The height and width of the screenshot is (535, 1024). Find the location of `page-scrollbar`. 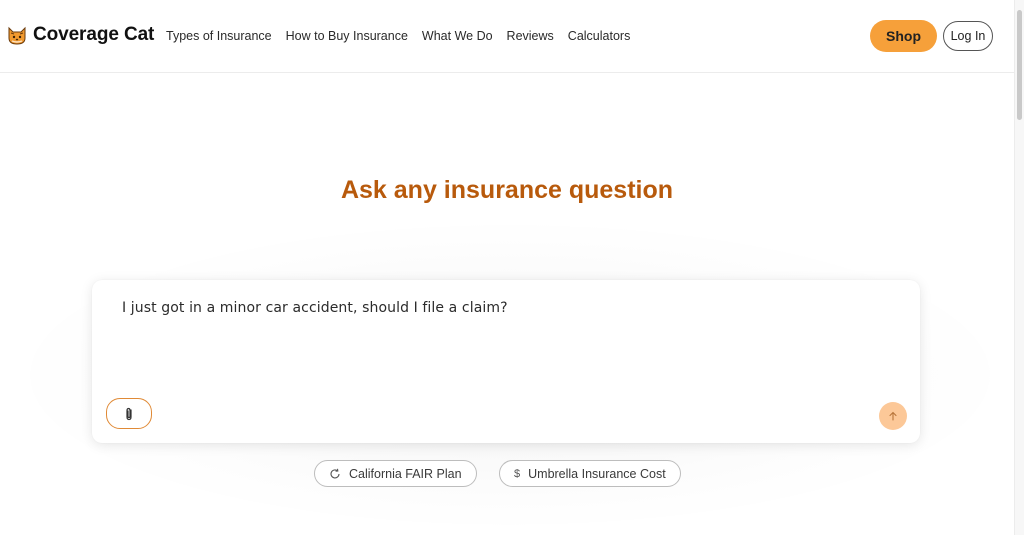

page-scrollbar is located at coordinates (1019, 267).